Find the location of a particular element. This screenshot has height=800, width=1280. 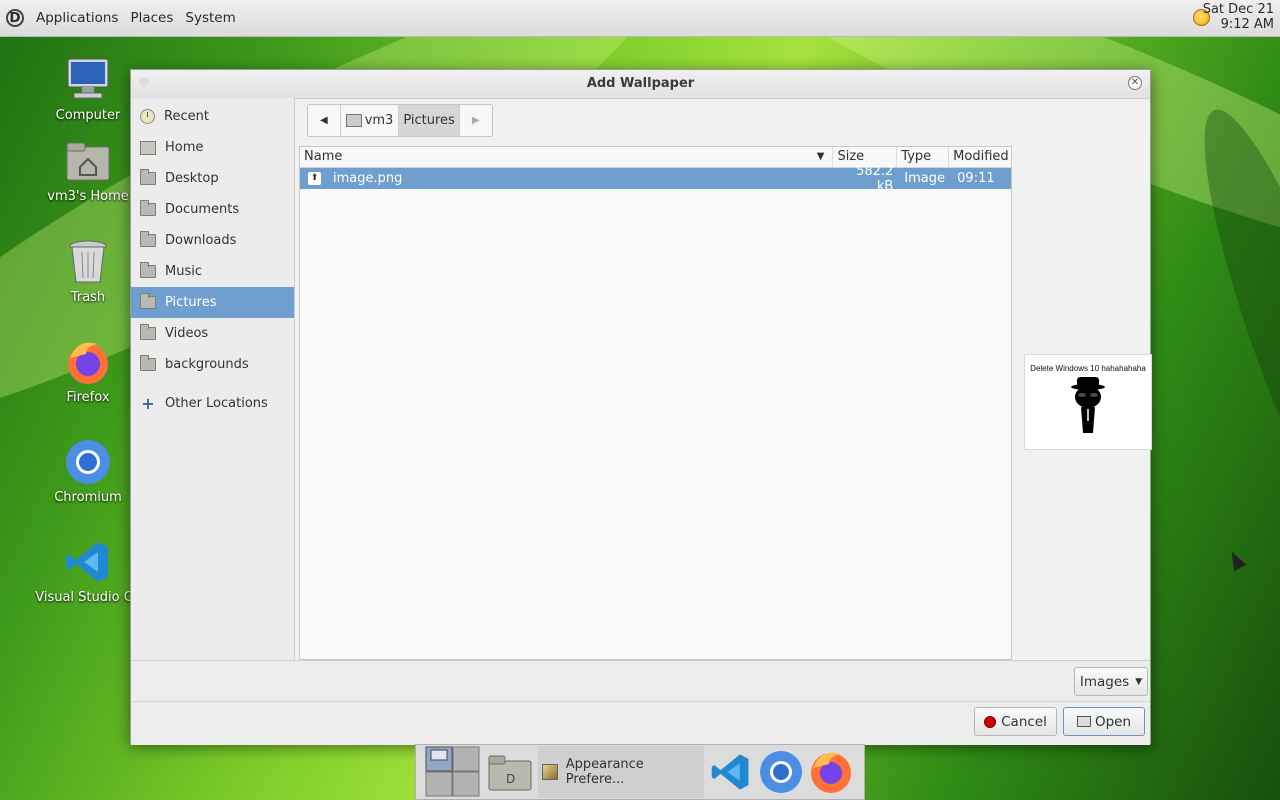

close-icon: ✕ is located at coordinates (1135, 83).